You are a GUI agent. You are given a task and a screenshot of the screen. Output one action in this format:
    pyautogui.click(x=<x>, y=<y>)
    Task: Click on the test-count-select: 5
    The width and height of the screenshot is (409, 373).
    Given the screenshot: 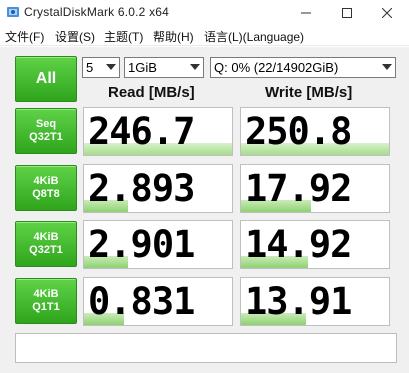 What is the action you would take?
    pyautogui.click(x=101, y=67)
    